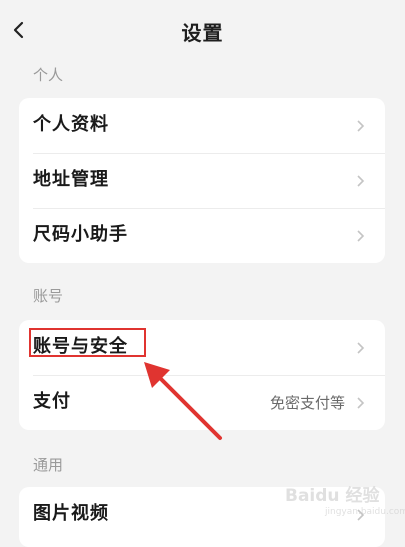 Image resolution: width=405 pixels, height=547 pixels. I want to click on settings-row-address: 地址管理, so click(202, 180).